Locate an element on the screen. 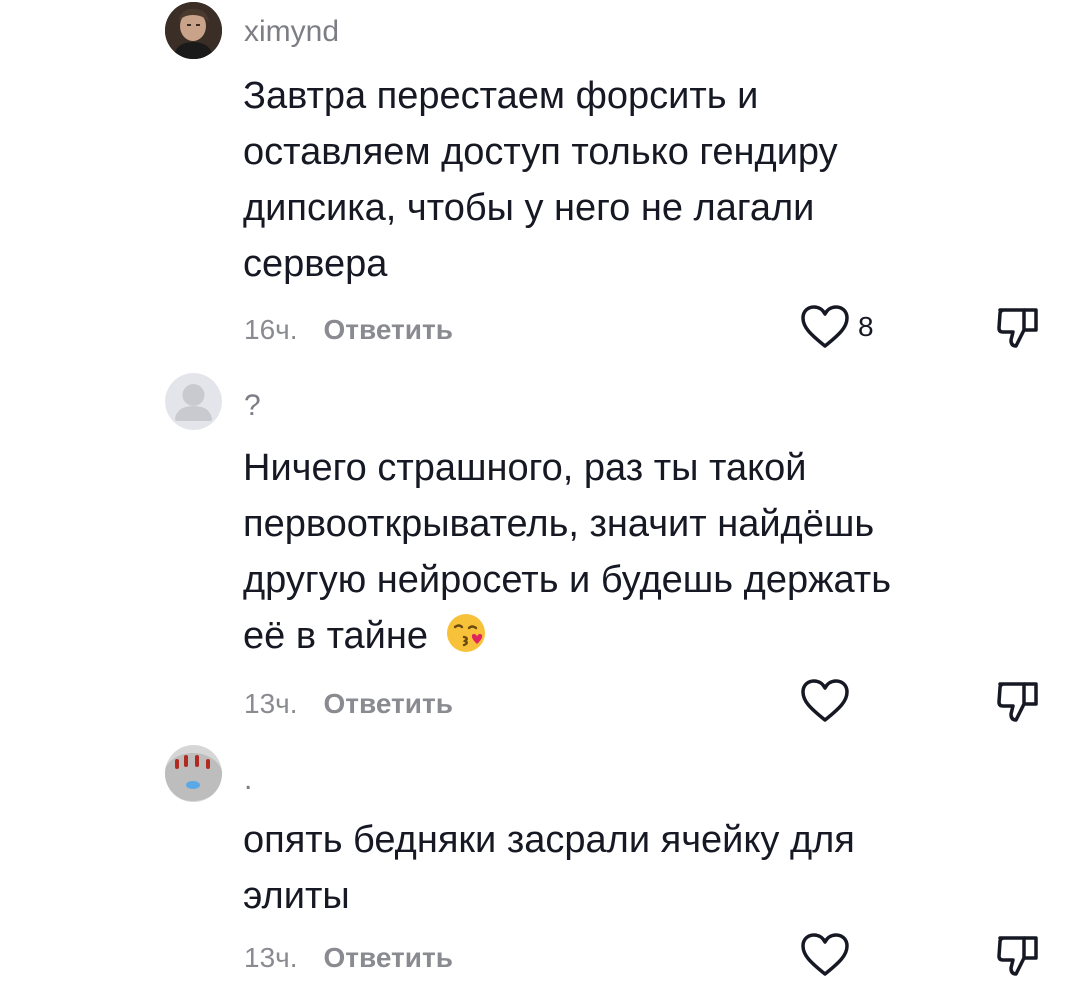 The image size is (1080, 983). comment-meta: 16ч. Ответить is located at coordinates (348, 330).